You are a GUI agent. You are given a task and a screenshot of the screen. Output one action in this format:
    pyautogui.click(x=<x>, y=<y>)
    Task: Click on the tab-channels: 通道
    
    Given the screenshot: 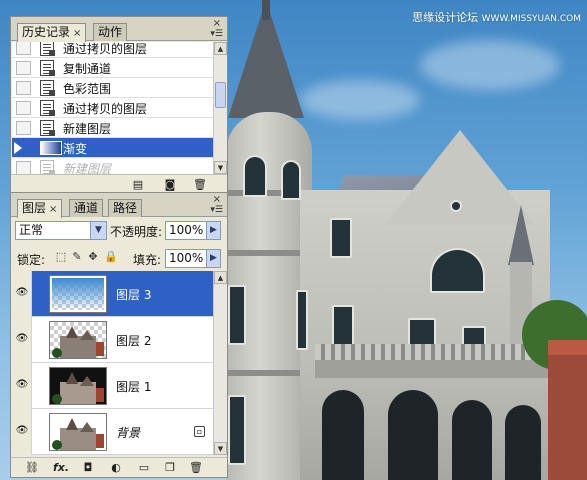 What is the action you would take?
    pyautogui.click(x=86, y=208)
    